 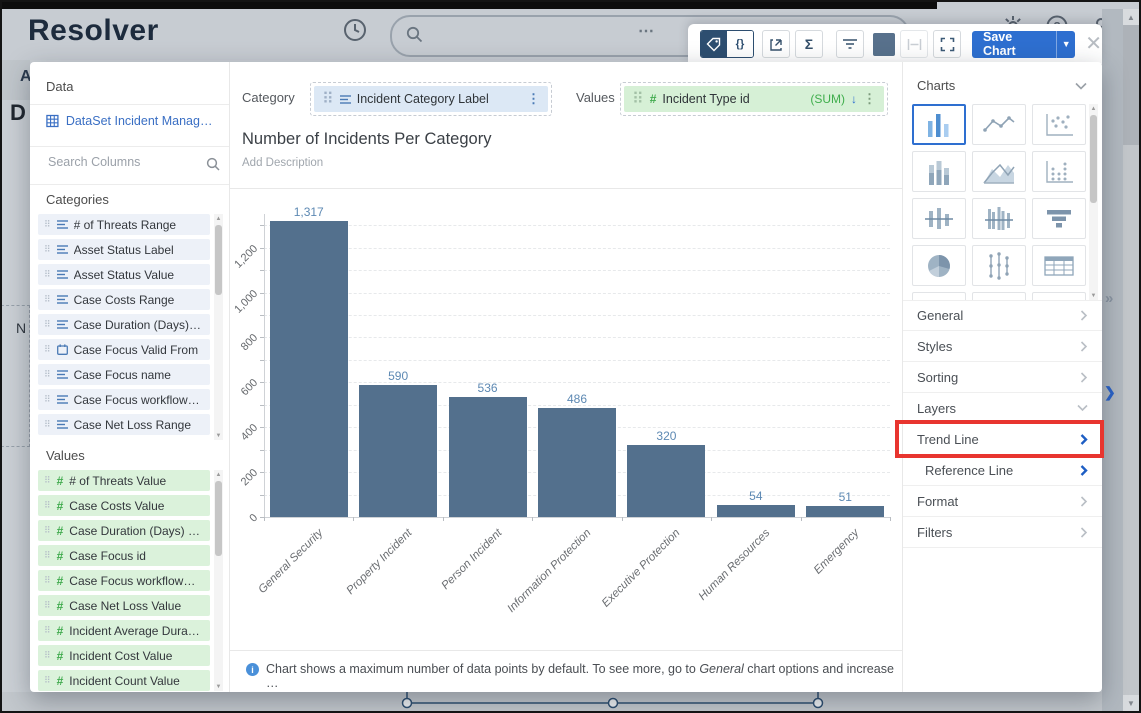 What do you see at coordinates (999, 265) in the screenshot?
I see `range-dot-chart-tile` at bounding box center [999, 265].